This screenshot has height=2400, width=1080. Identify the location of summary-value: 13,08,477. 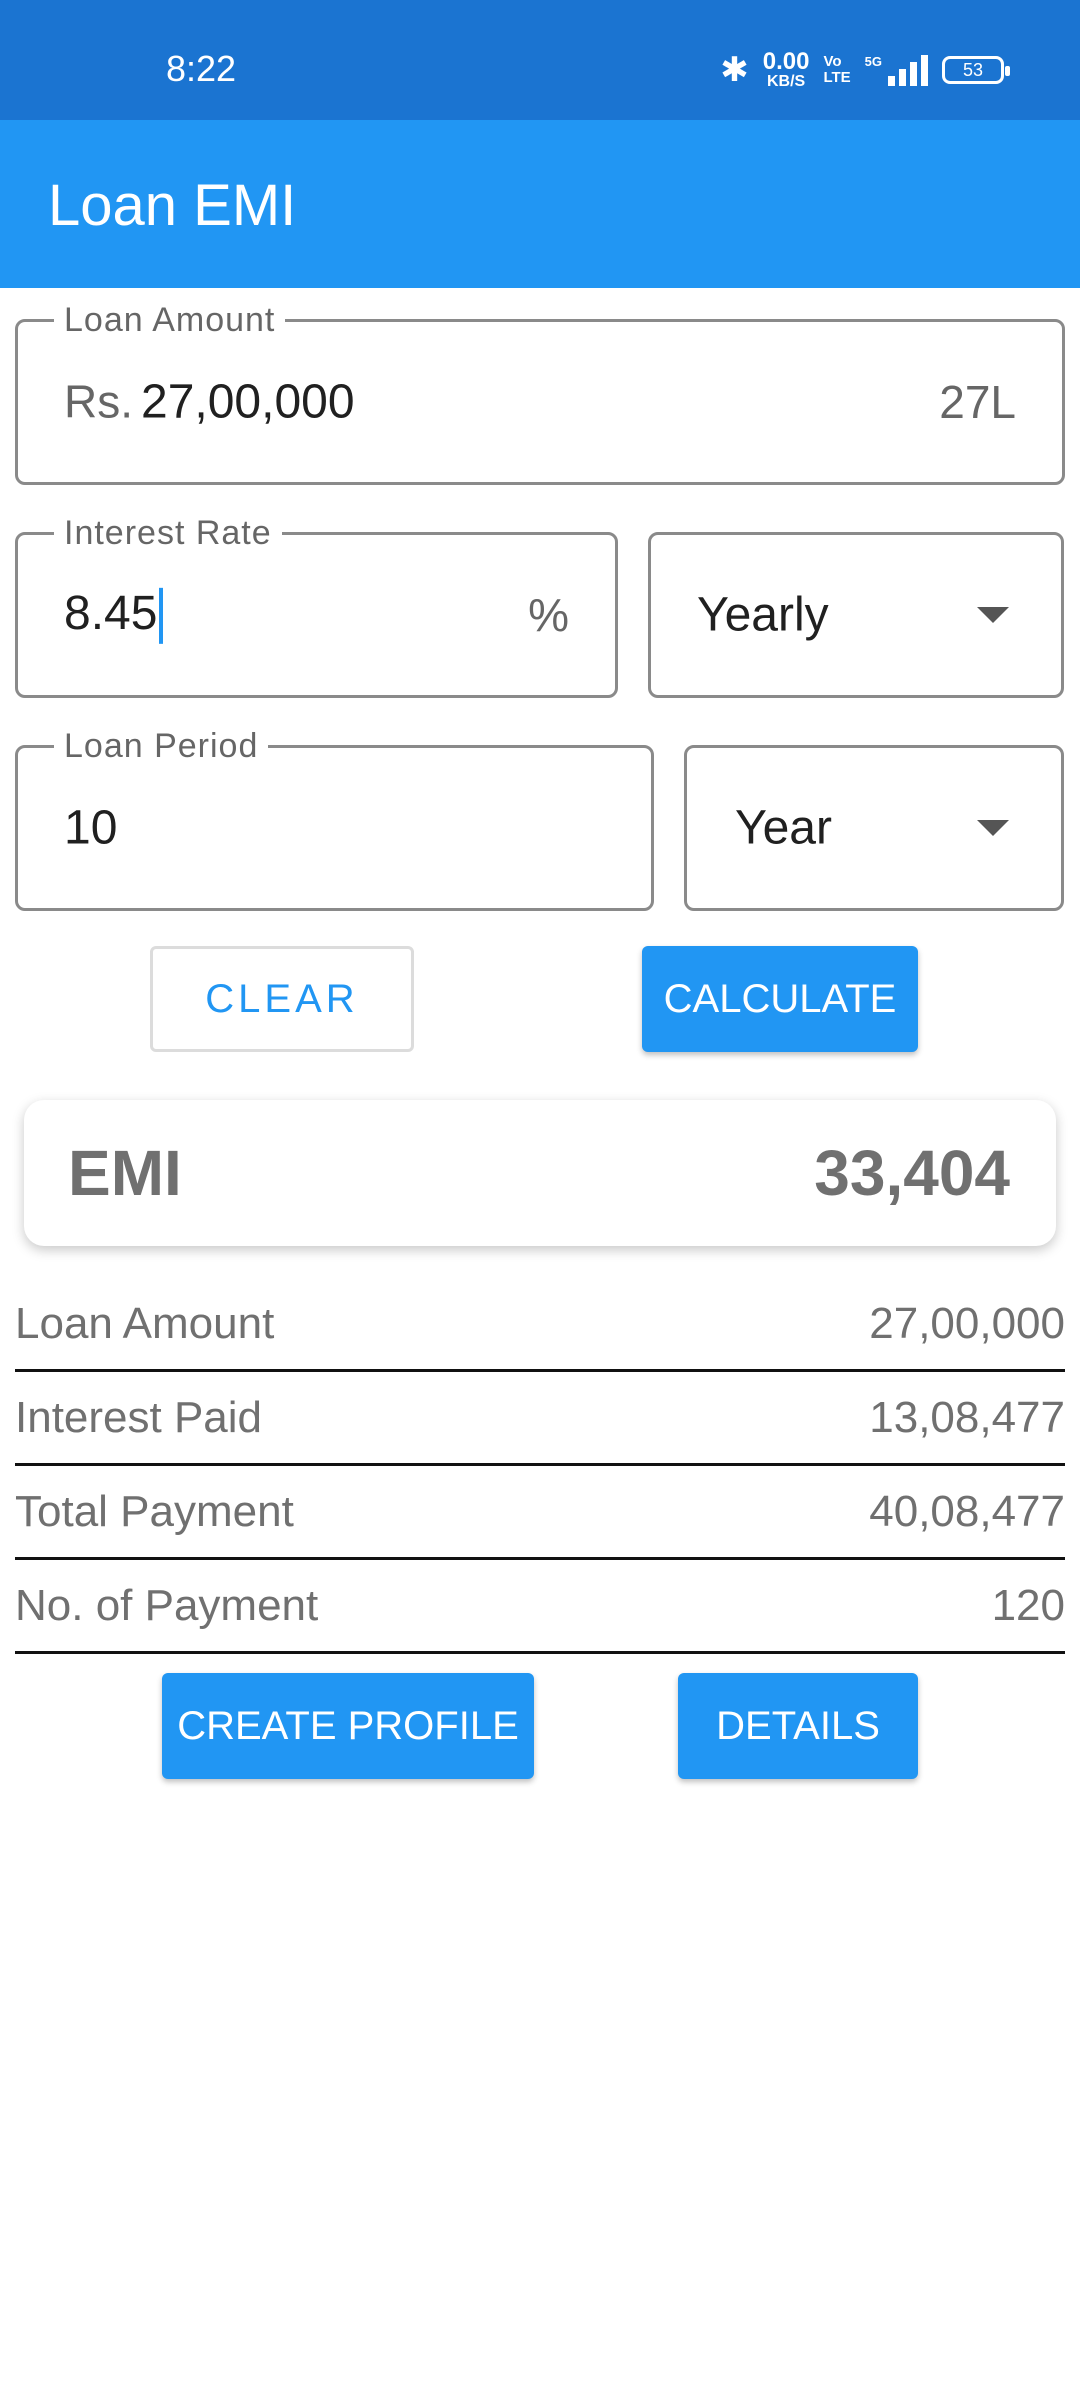
(967, 1417).